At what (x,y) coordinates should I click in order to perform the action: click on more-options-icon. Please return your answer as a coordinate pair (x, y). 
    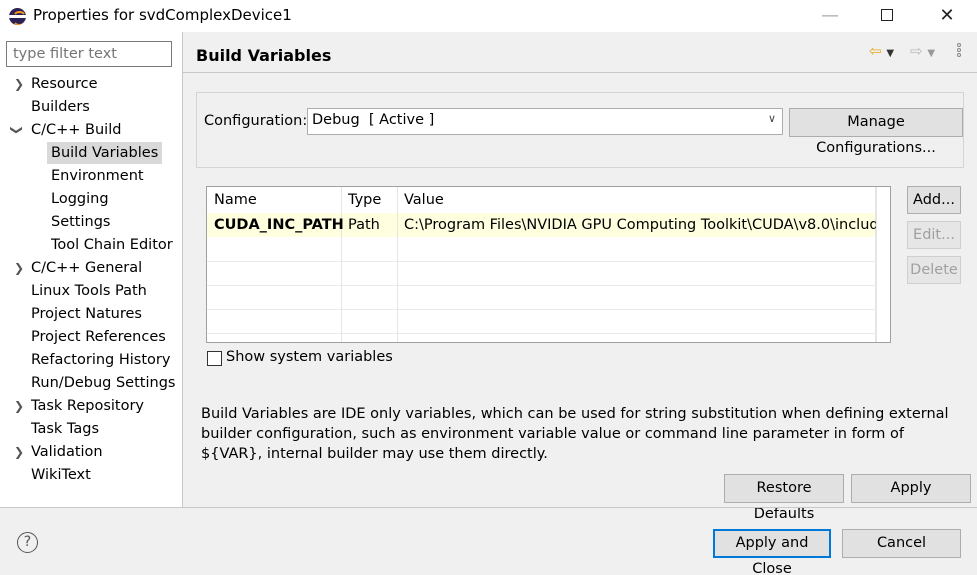
    Looking at the image, I should click on (960, 52).